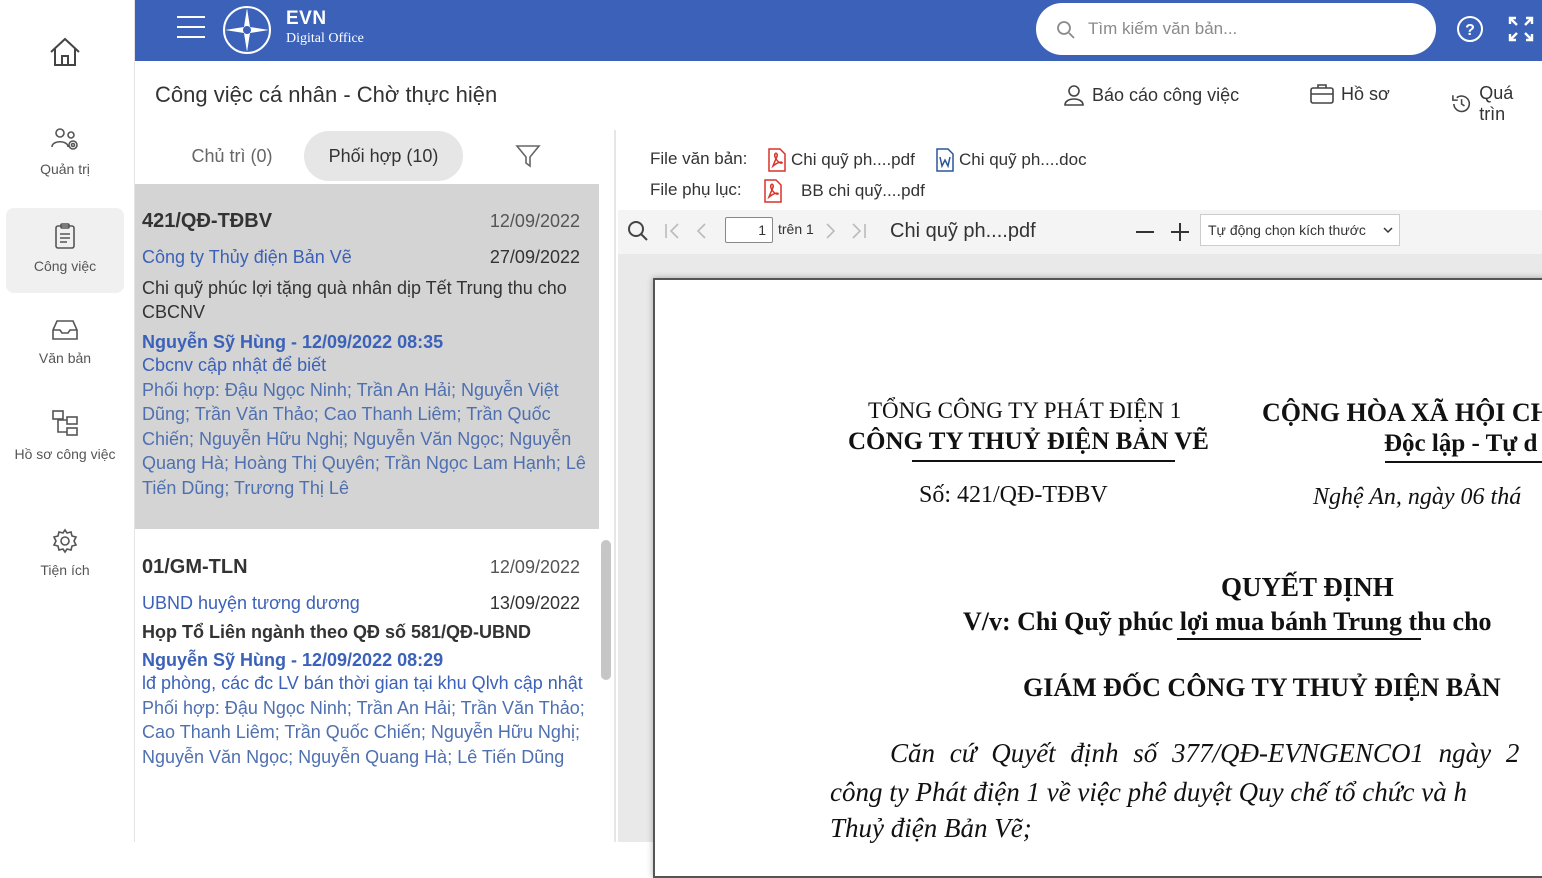 This screenshot has width=1542, height=878. Describe the element at coordinates (383, 156) in the screenshot. I see `tab-coordinate: Phối hợp (10)` at that location.